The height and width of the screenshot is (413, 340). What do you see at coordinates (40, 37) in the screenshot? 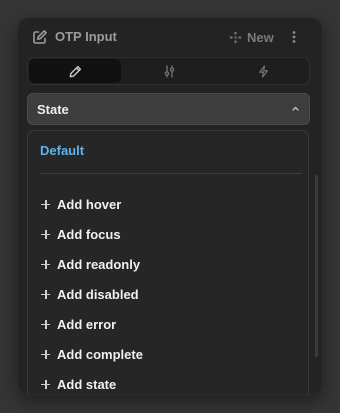
I see `edit-square-icon` at bounding box center [40, 37].